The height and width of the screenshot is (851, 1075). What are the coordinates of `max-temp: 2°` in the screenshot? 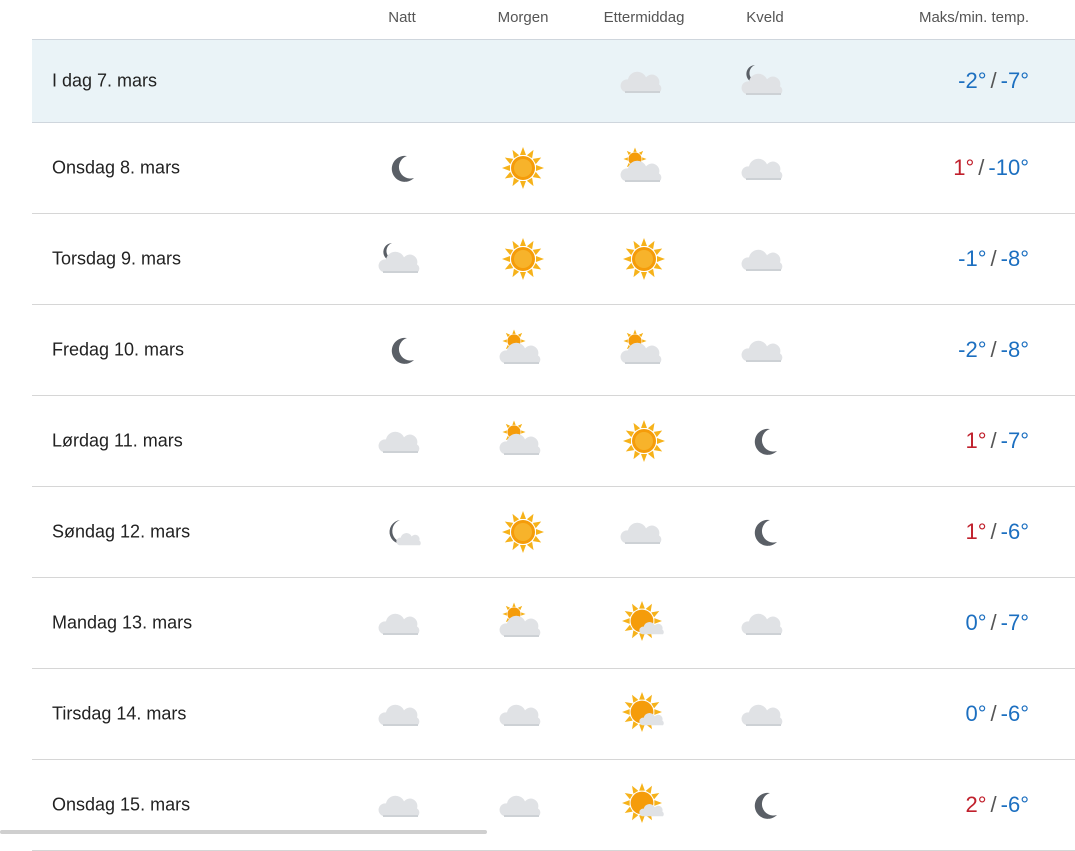 It's located at (976, 804).